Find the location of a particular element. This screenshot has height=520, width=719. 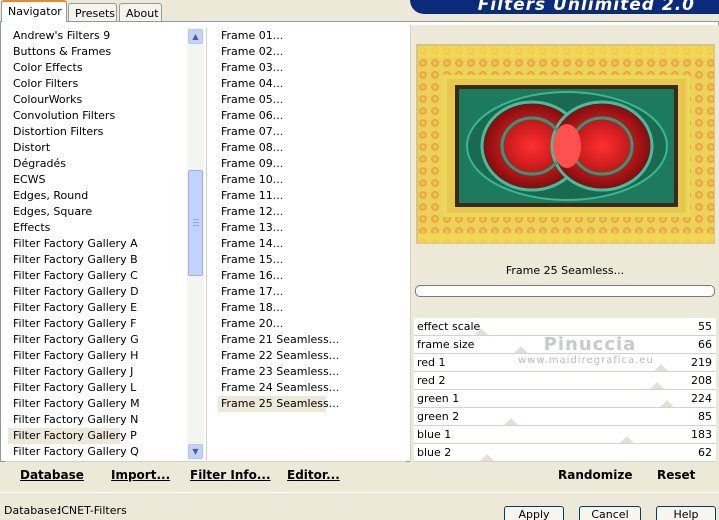

slider-green-1: green 1 224 is located at coordinates (565, 399).